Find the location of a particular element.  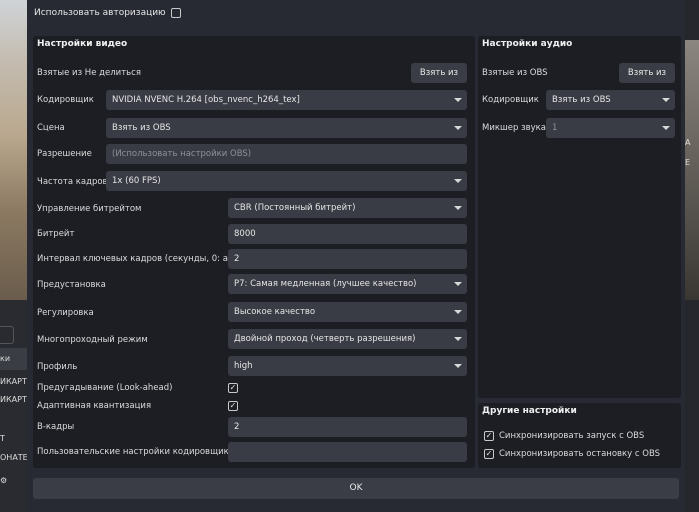

rate-control-value: CBR (Постоянный битрейт) is located at coordinates (295, 208).